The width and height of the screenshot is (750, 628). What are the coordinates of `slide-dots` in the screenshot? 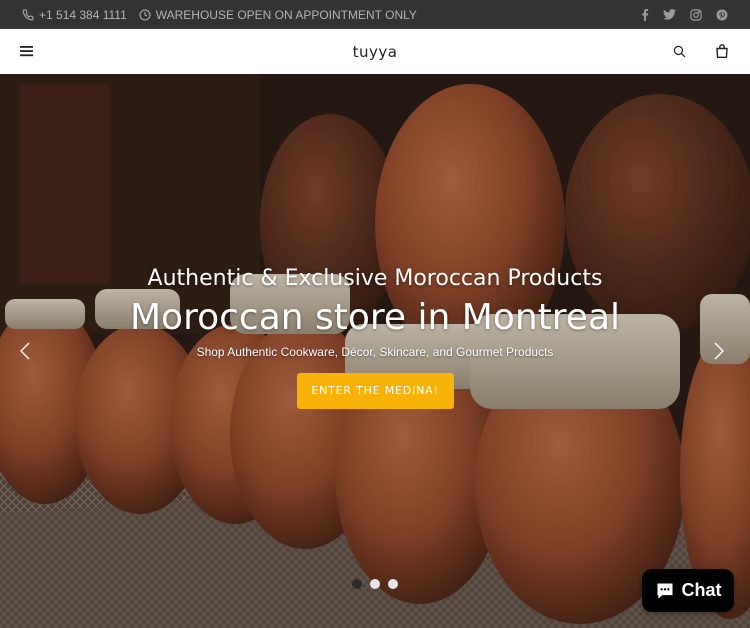 It's located at (375, 584).